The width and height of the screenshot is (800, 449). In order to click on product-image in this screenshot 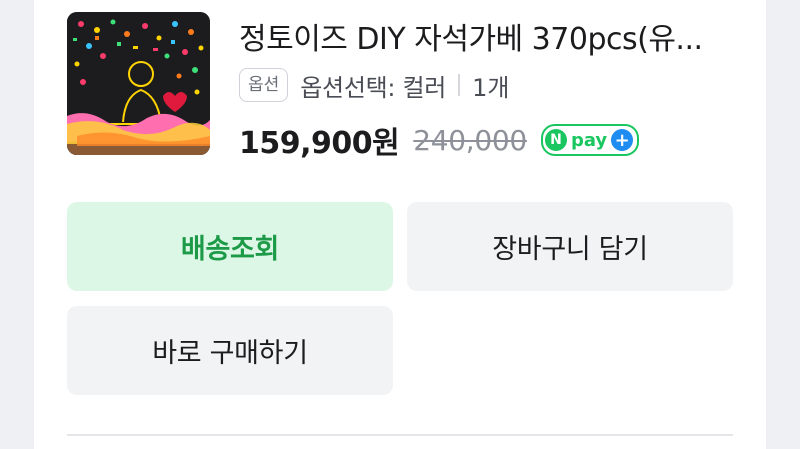, I will do `click(138, 83)`.